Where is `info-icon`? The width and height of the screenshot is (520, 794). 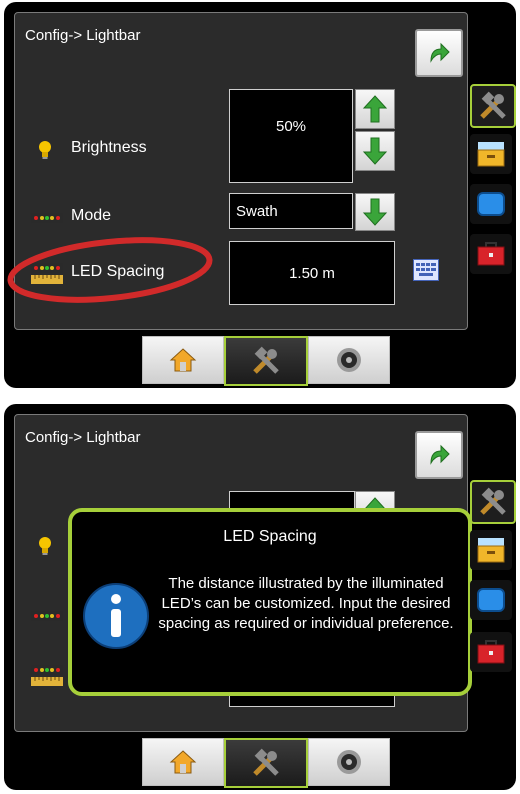 info-icon is located at coordinates (116, 616).